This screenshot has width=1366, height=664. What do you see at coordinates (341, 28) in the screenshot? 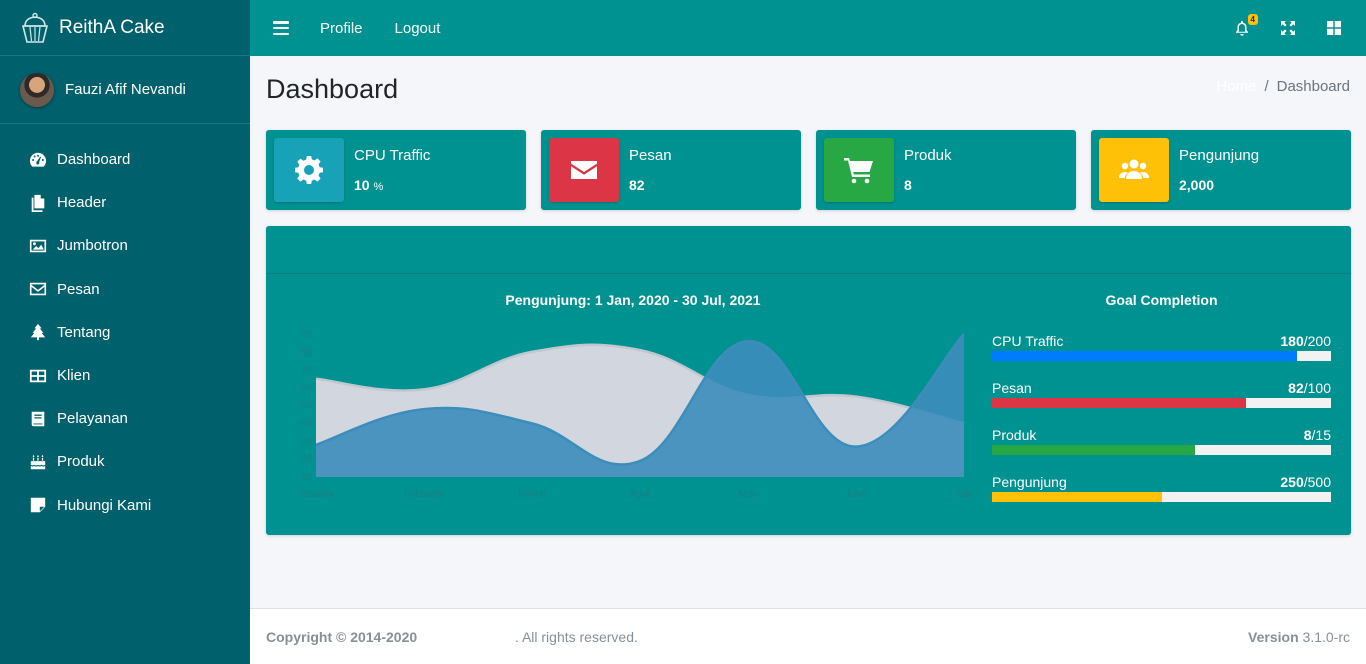
I see `nav-link-profile: Profile` at bounding box center [341, 28].